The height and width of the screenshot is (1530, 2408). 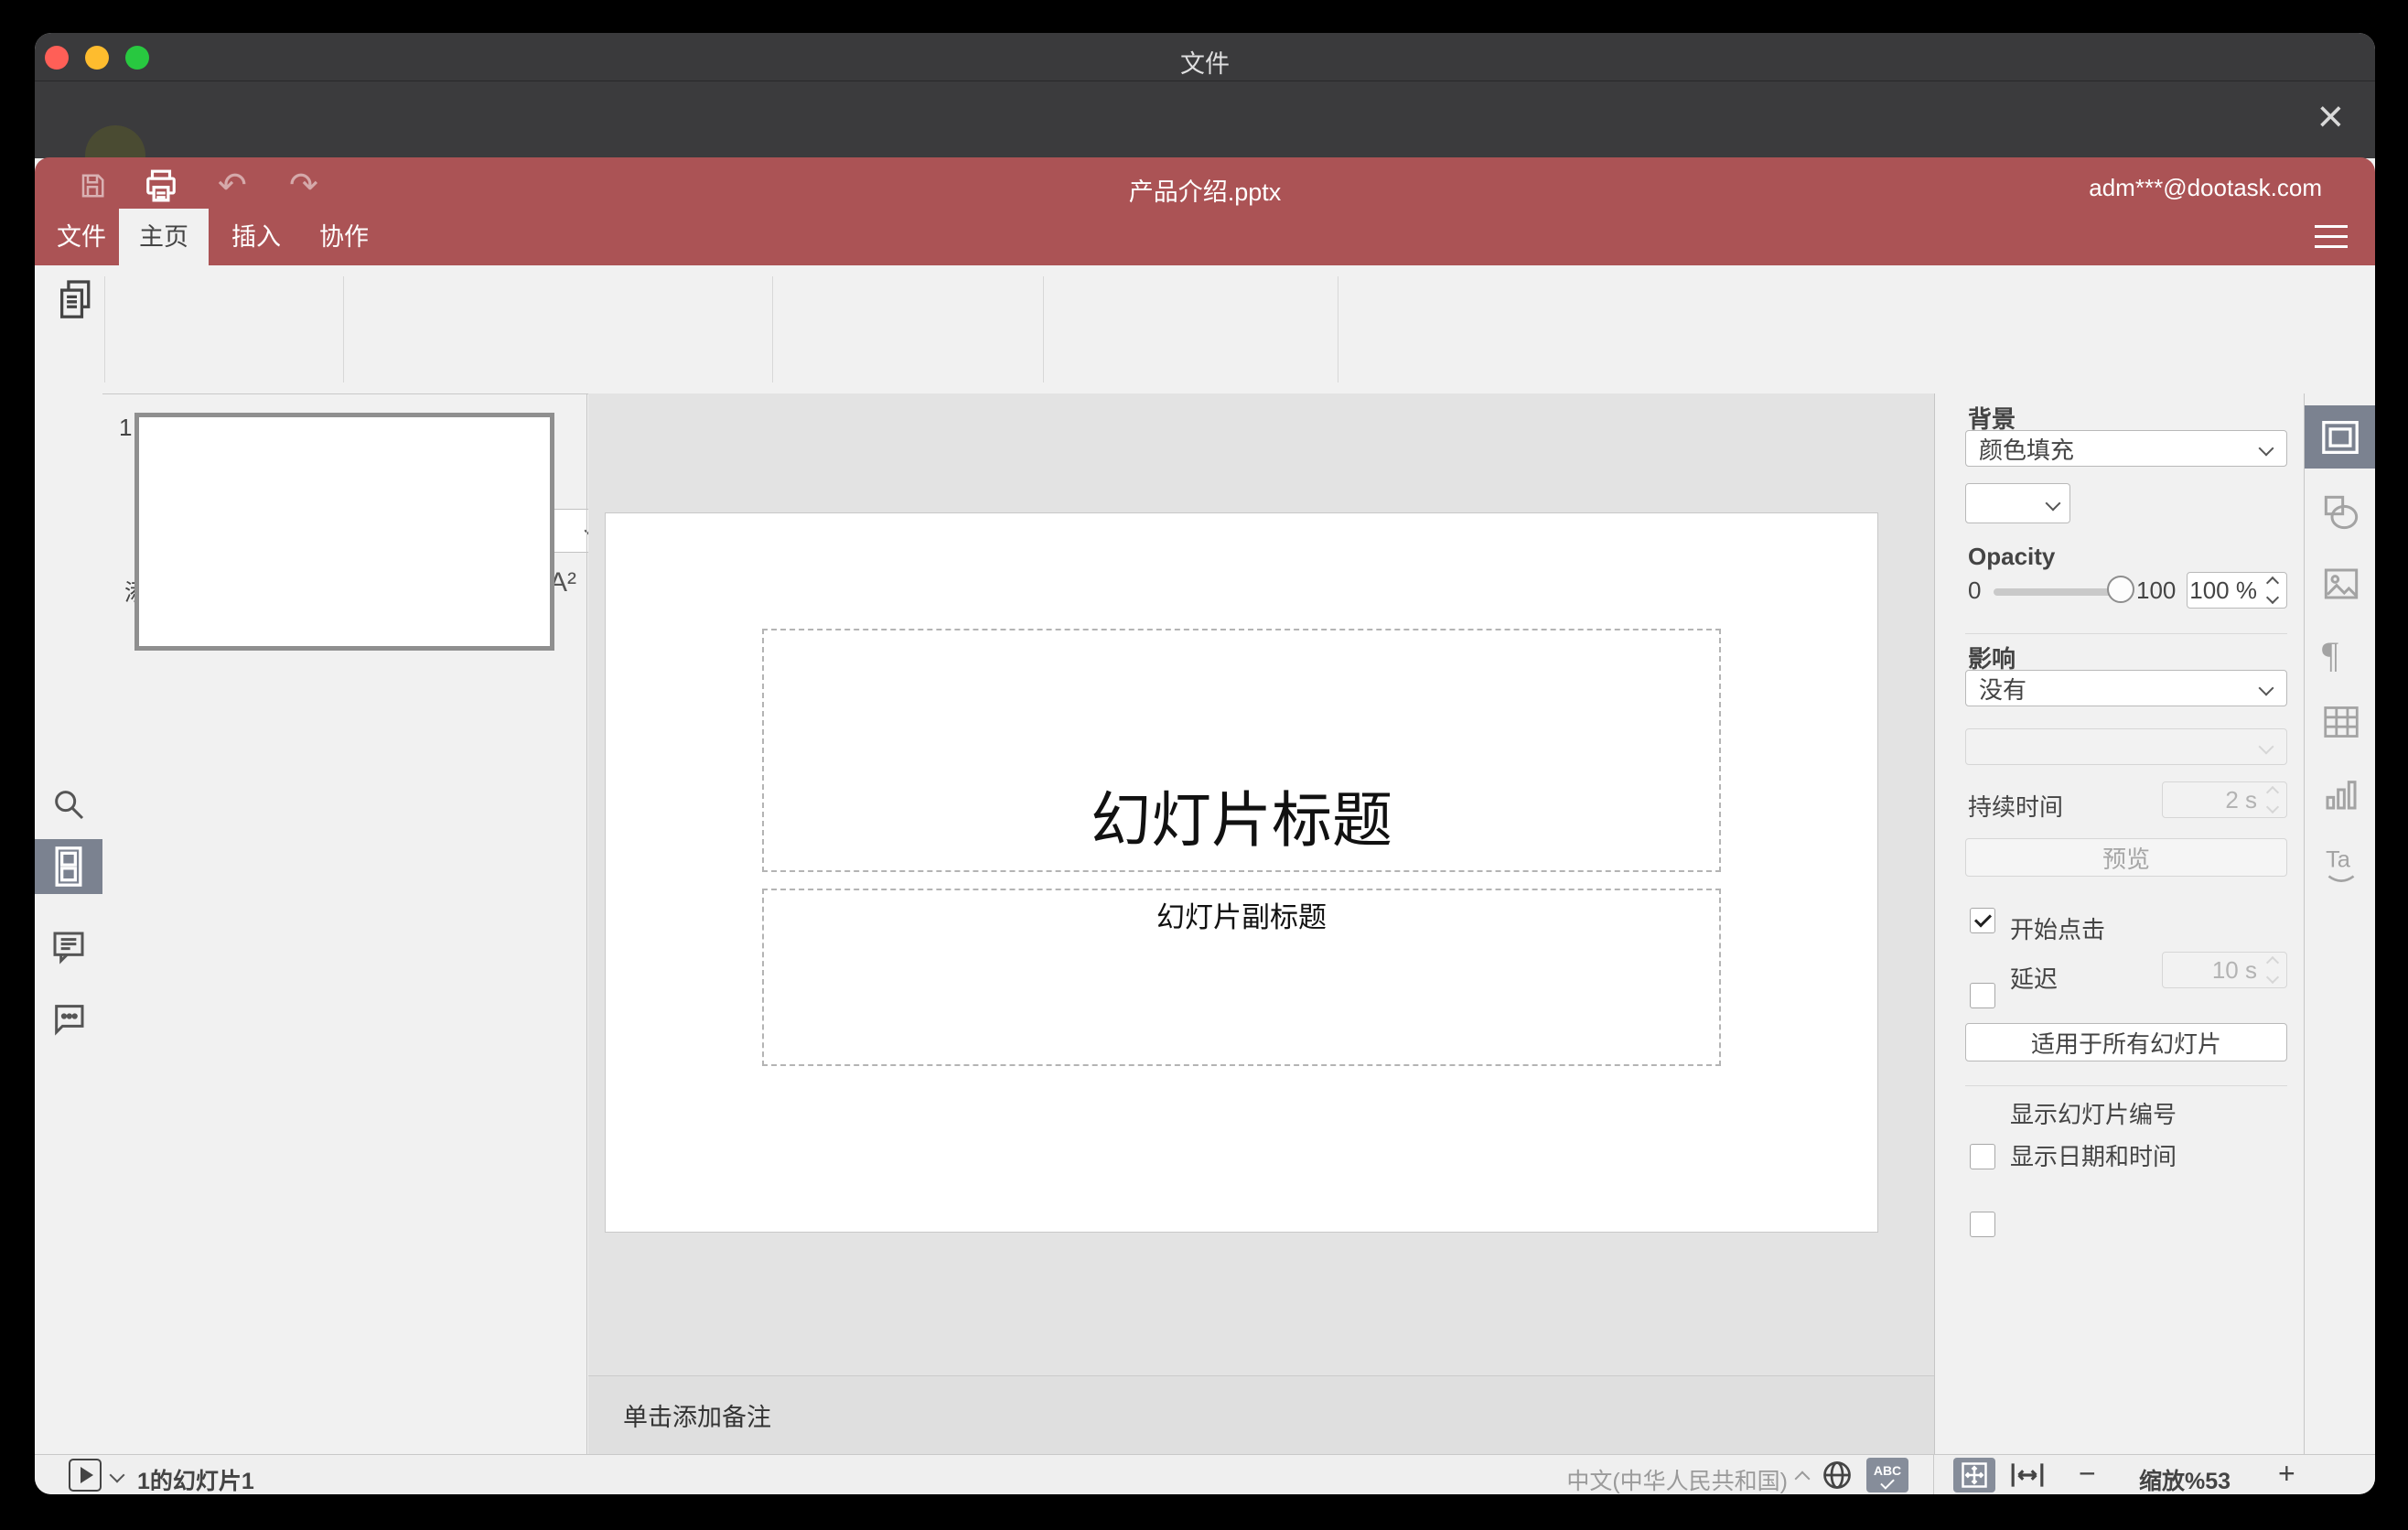 What do you see at coordinates (68, 923) in the screenshot?
I see `left-sidebar` at bounding box center [68, 923].